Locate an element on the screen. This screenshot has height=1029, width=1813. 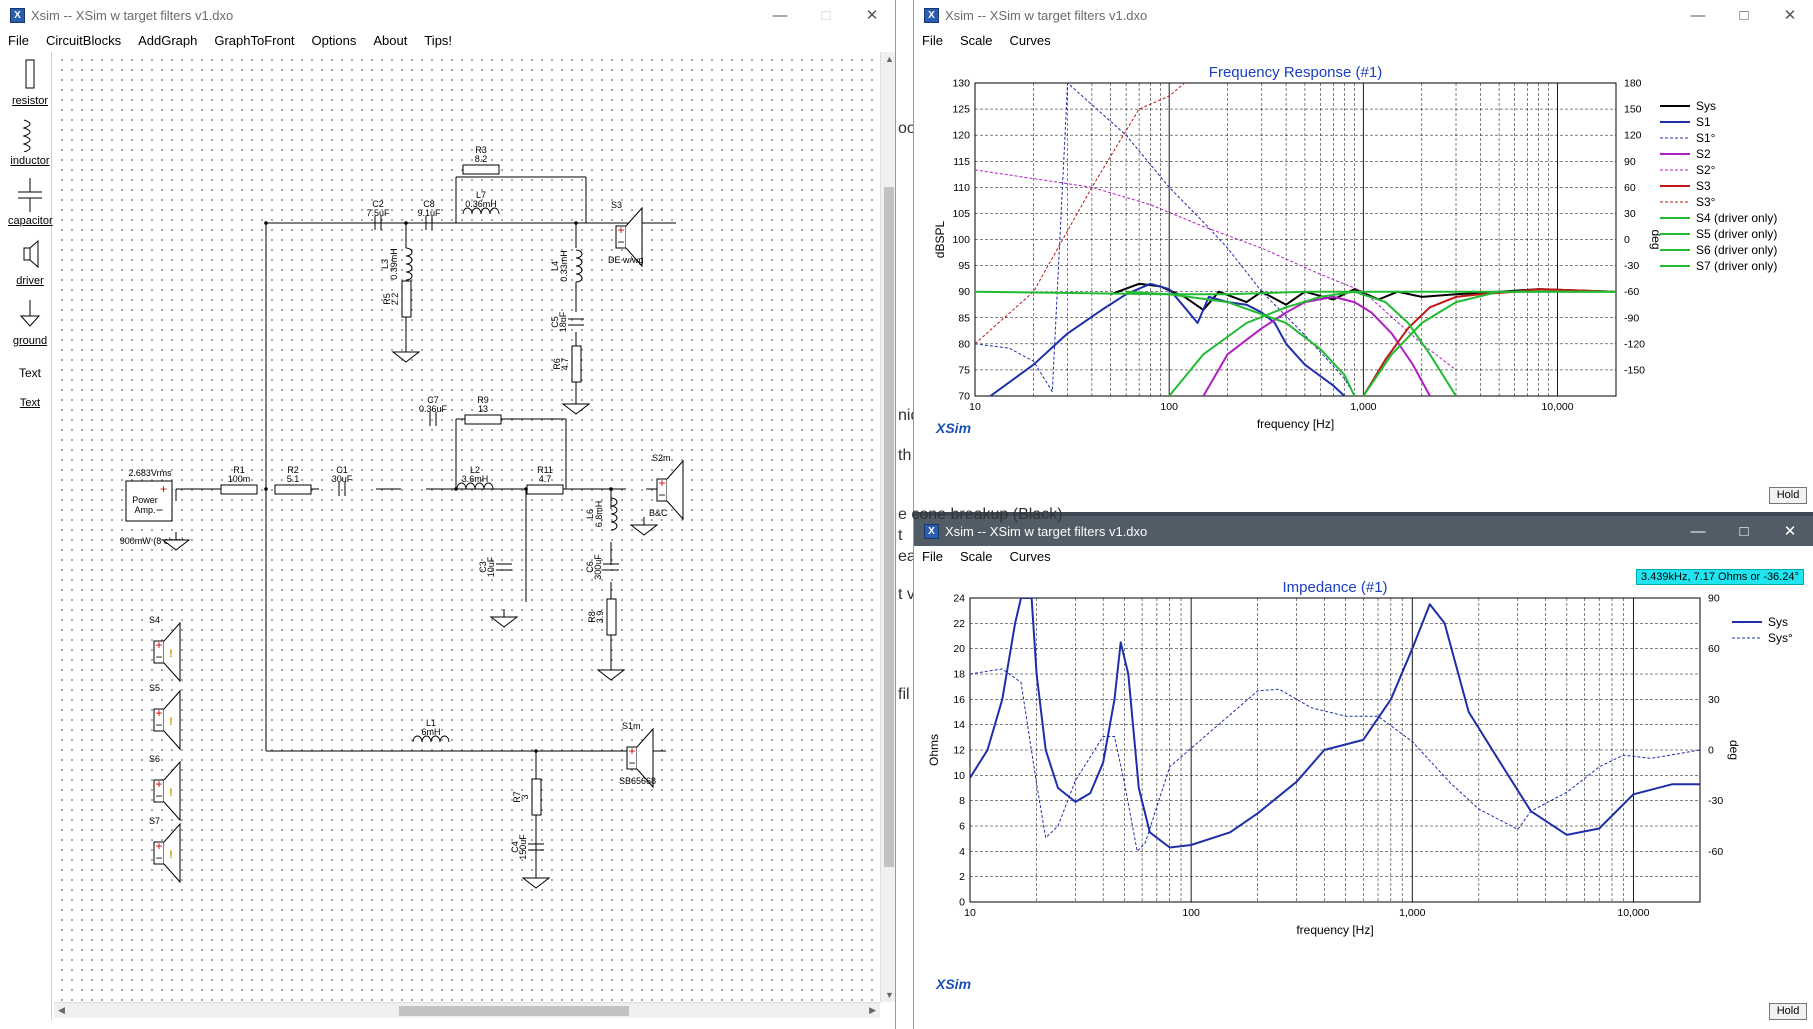
y2-tick-label: 150 is located at coordinates (1633, 110).